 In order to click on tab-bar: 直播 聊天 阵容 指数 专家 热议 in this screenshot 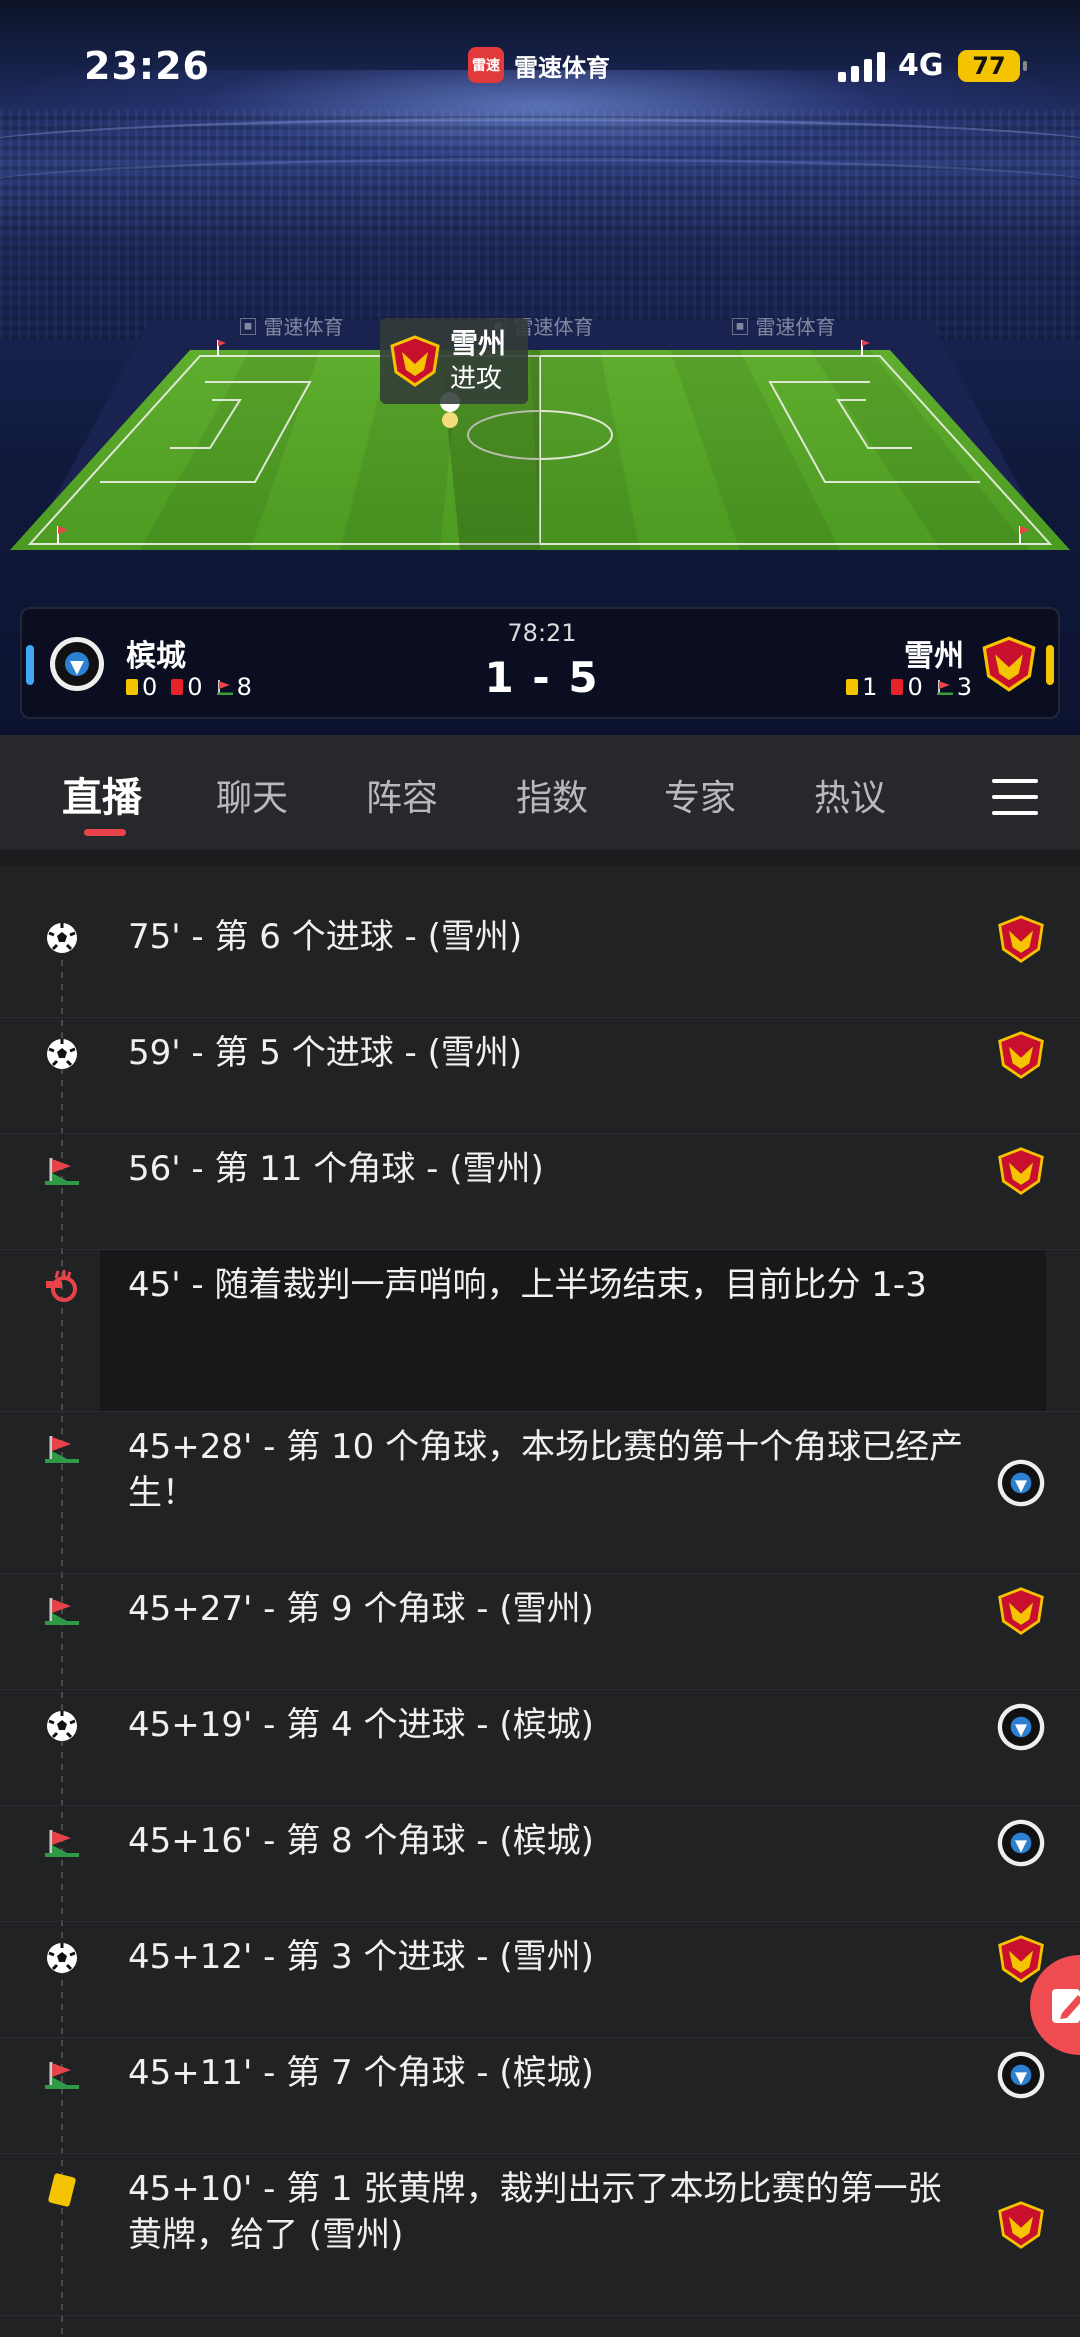, I will do `click(540, 792)`.